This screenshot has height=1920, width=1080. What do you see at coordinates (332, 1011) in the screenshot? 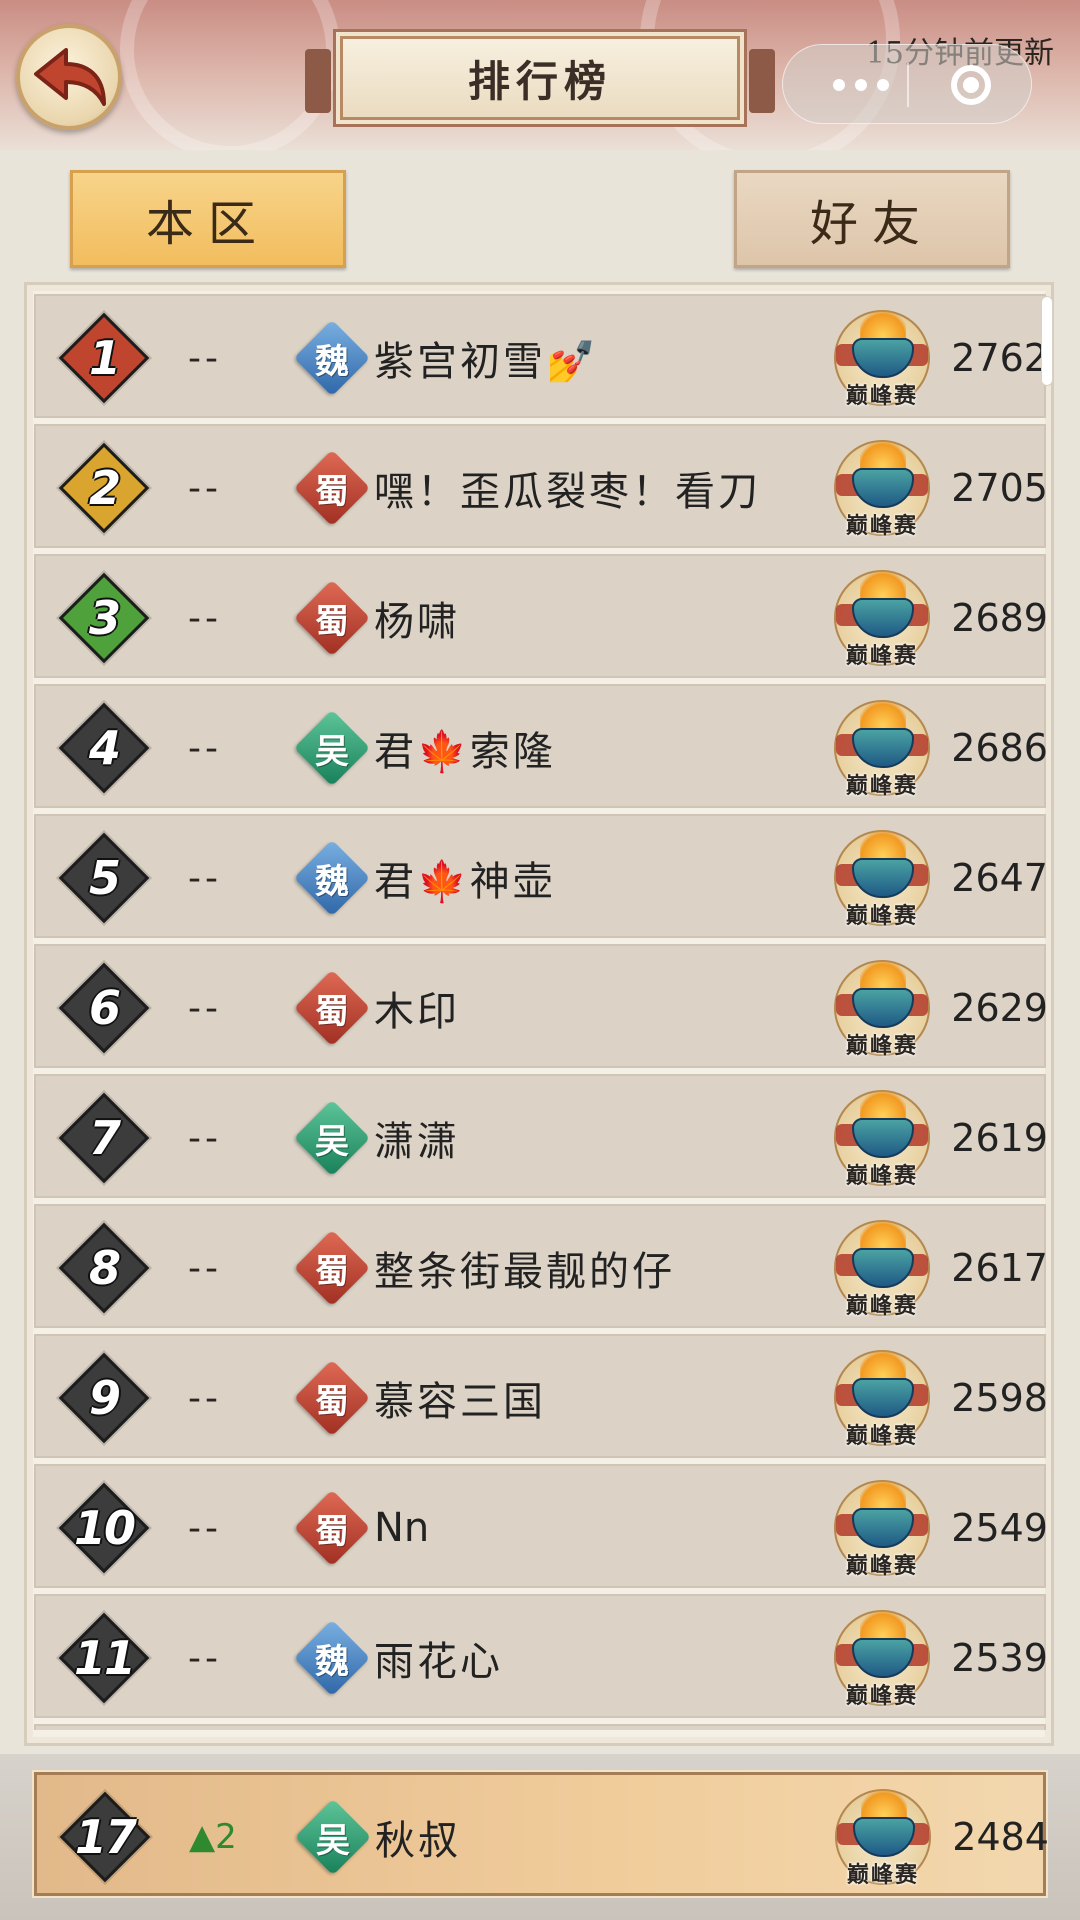
I see `faction-char: 蜀` at bounding box center [332, 1011].